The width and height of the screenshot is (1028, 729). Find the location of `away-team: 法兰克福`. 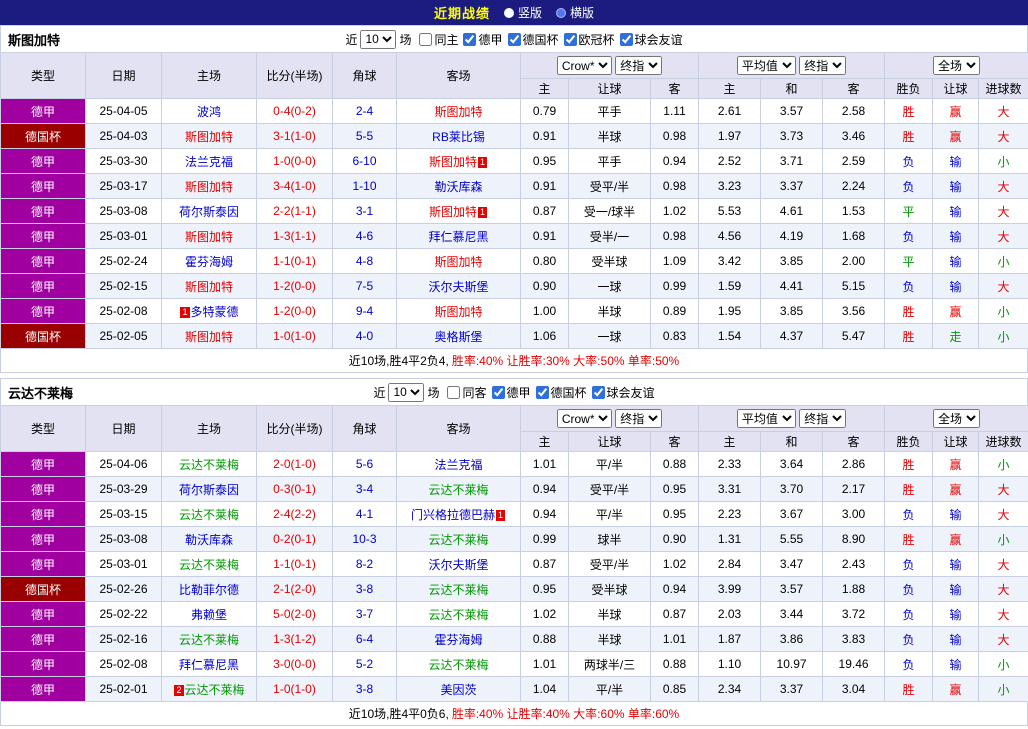

away-team: 法兰克福 is located at coordinates (458, 464).